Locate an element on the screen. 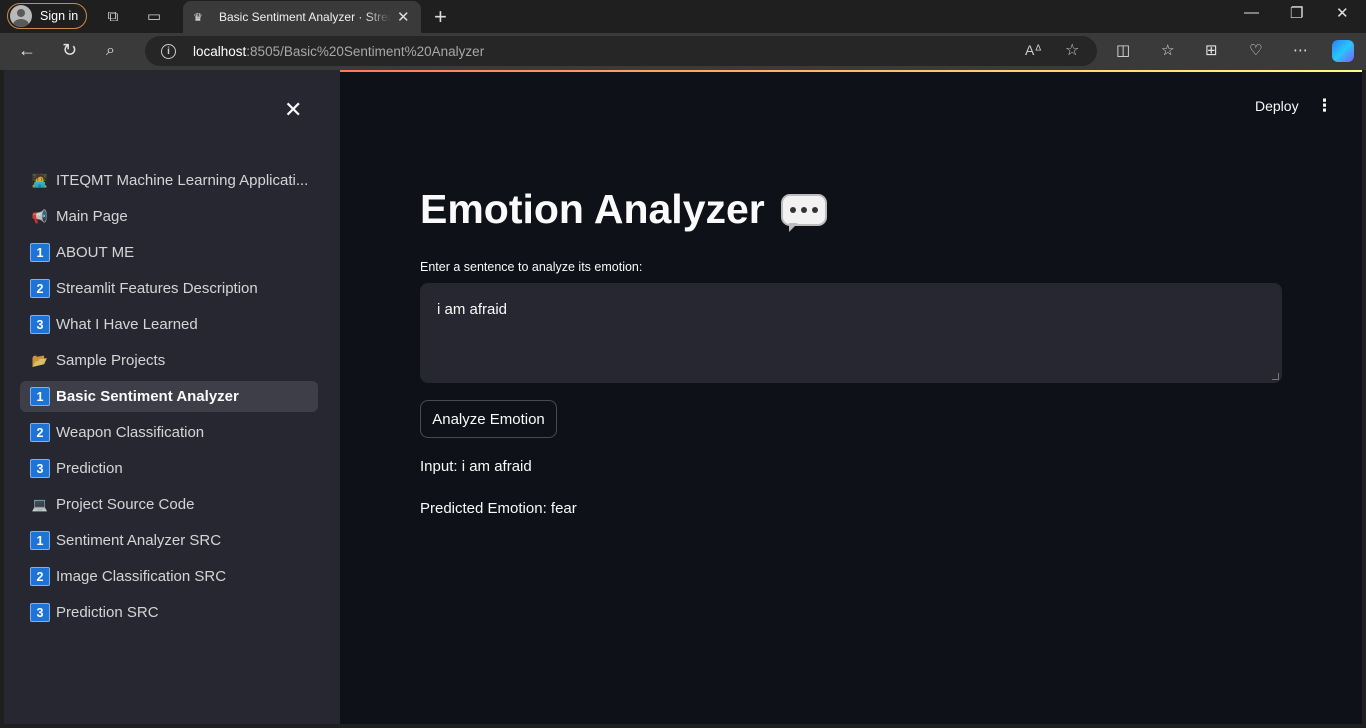 Image resolution: width=1366 pixels, height=728 pixels. speech-balloon-icon is located at coordinates (803, 212).